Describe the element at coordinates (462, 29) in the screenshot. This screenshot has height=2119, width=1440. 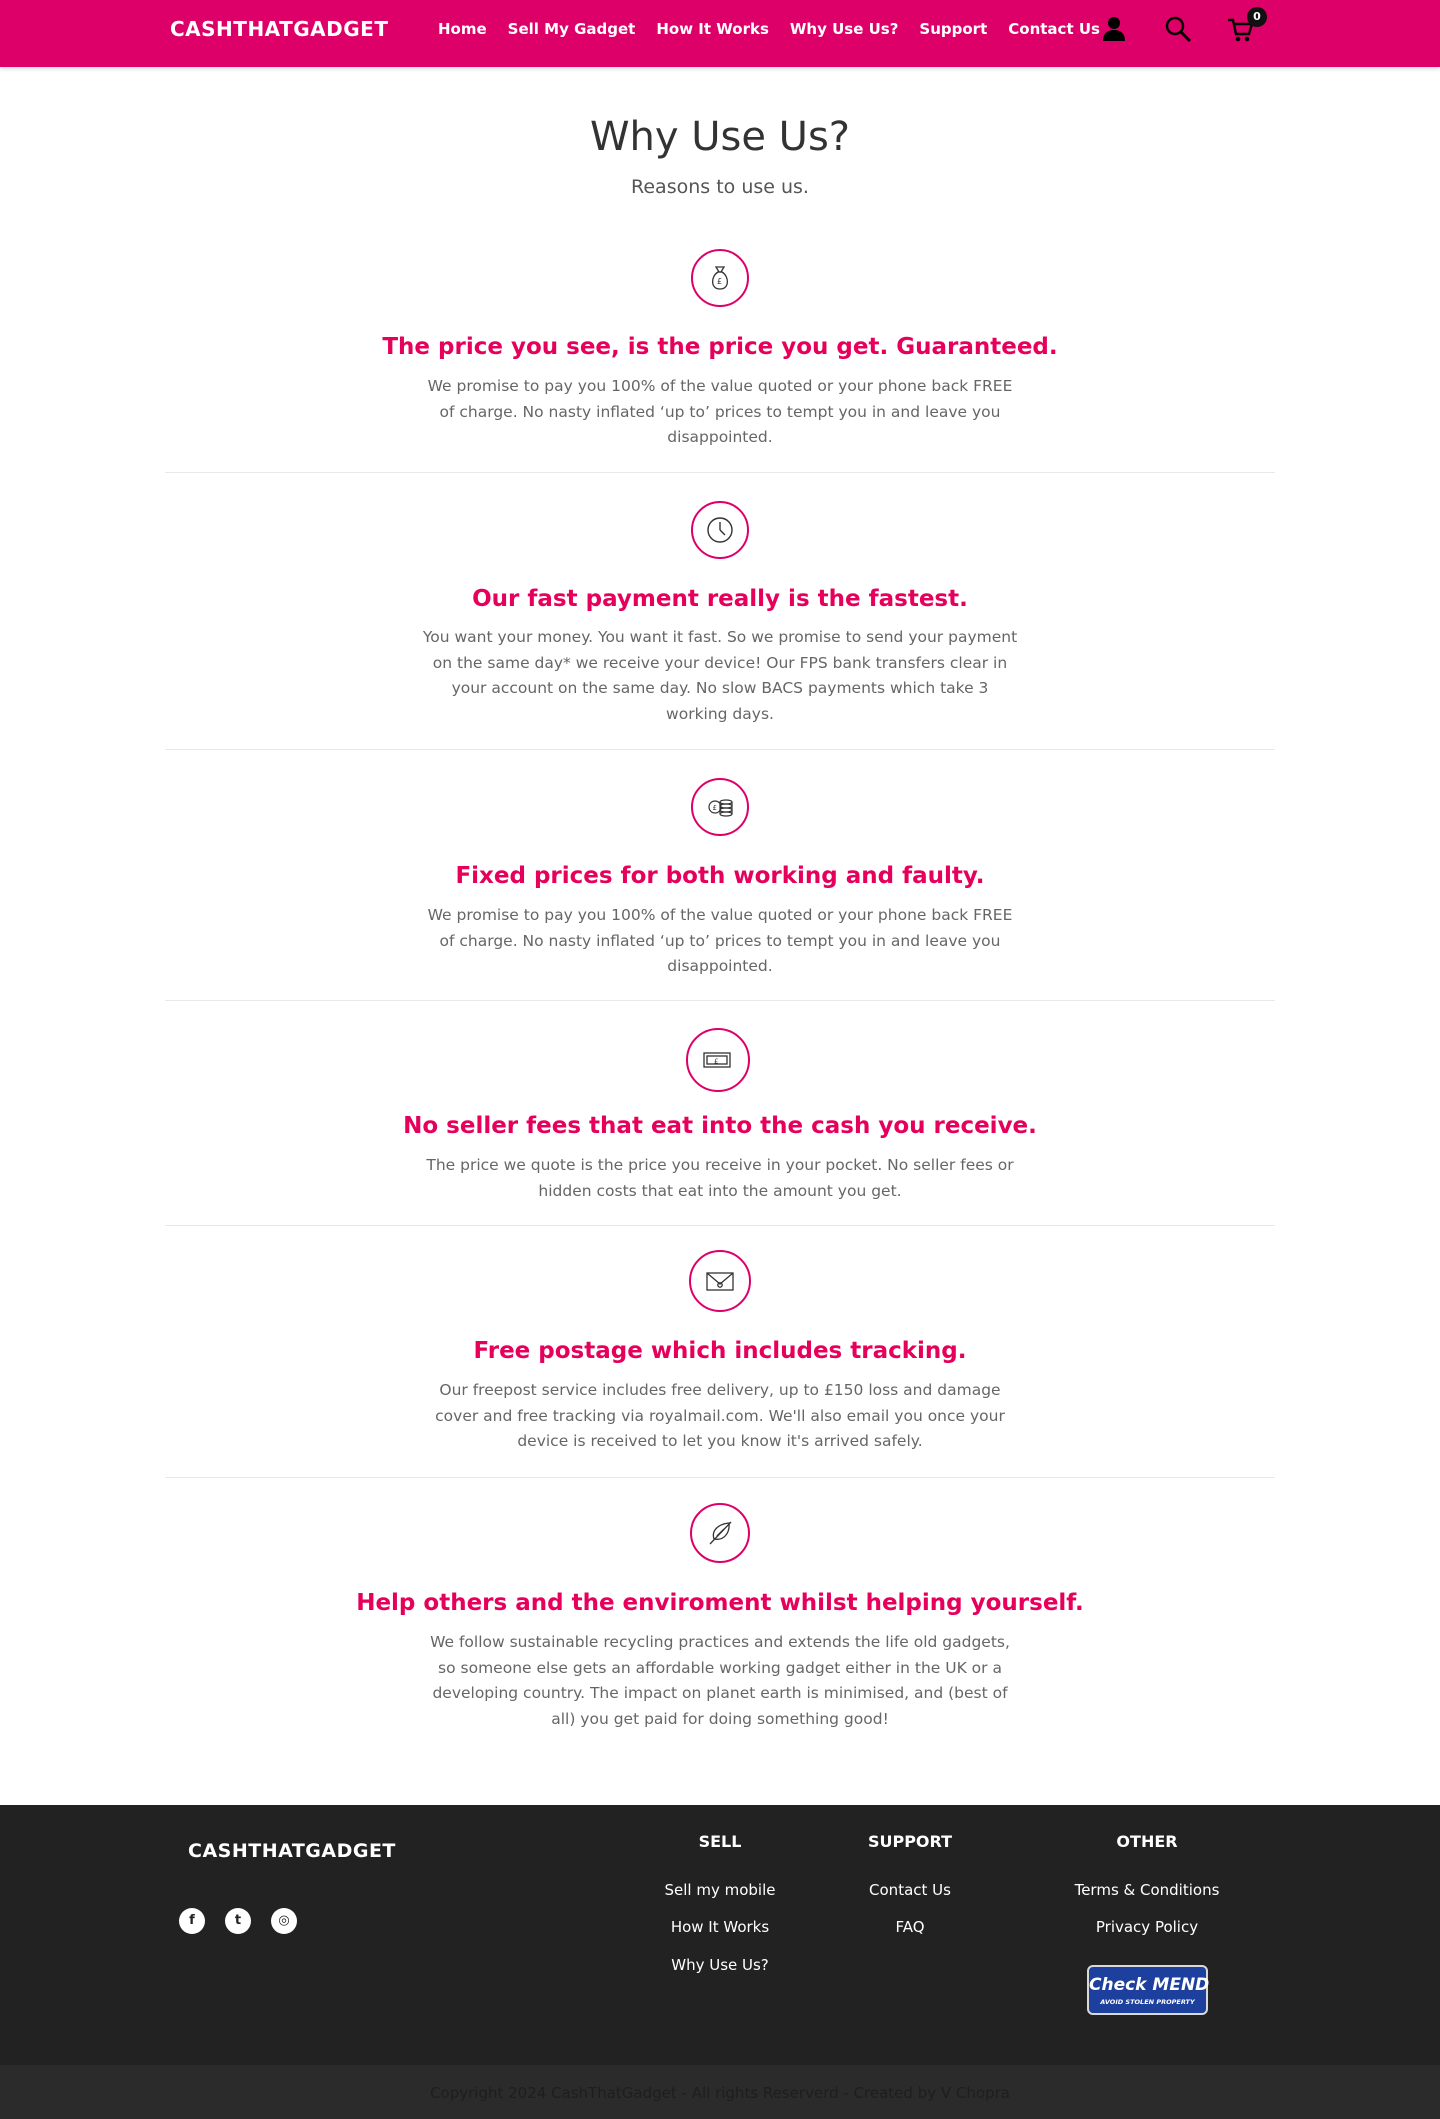
I see `nav-home: Home` at that location.